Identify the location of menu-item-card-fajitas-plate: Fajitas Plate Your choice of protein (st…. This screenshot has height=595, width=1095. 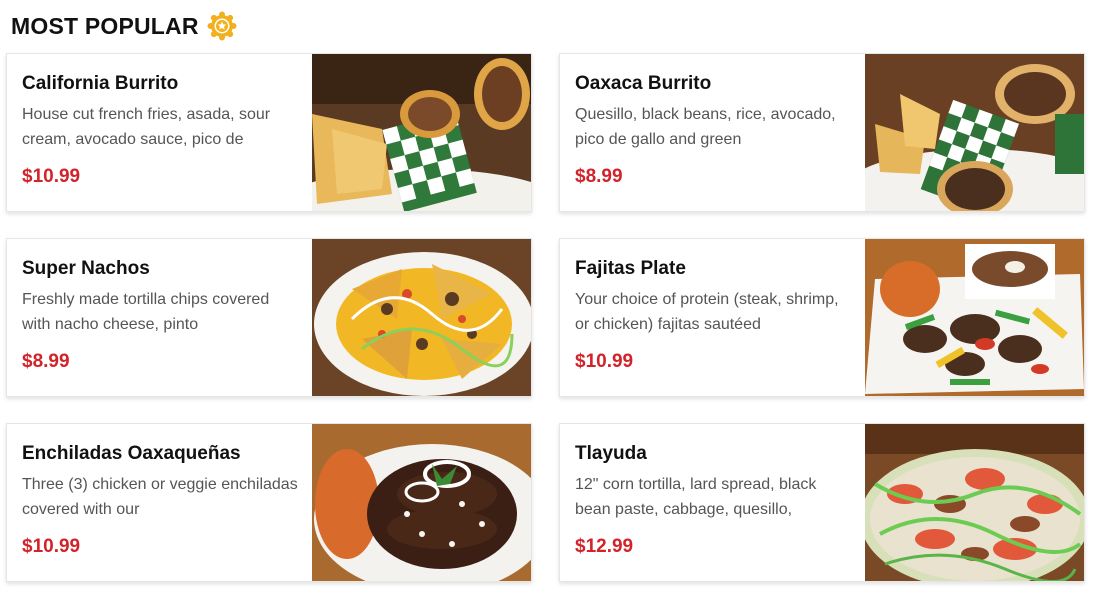
(822, 317).